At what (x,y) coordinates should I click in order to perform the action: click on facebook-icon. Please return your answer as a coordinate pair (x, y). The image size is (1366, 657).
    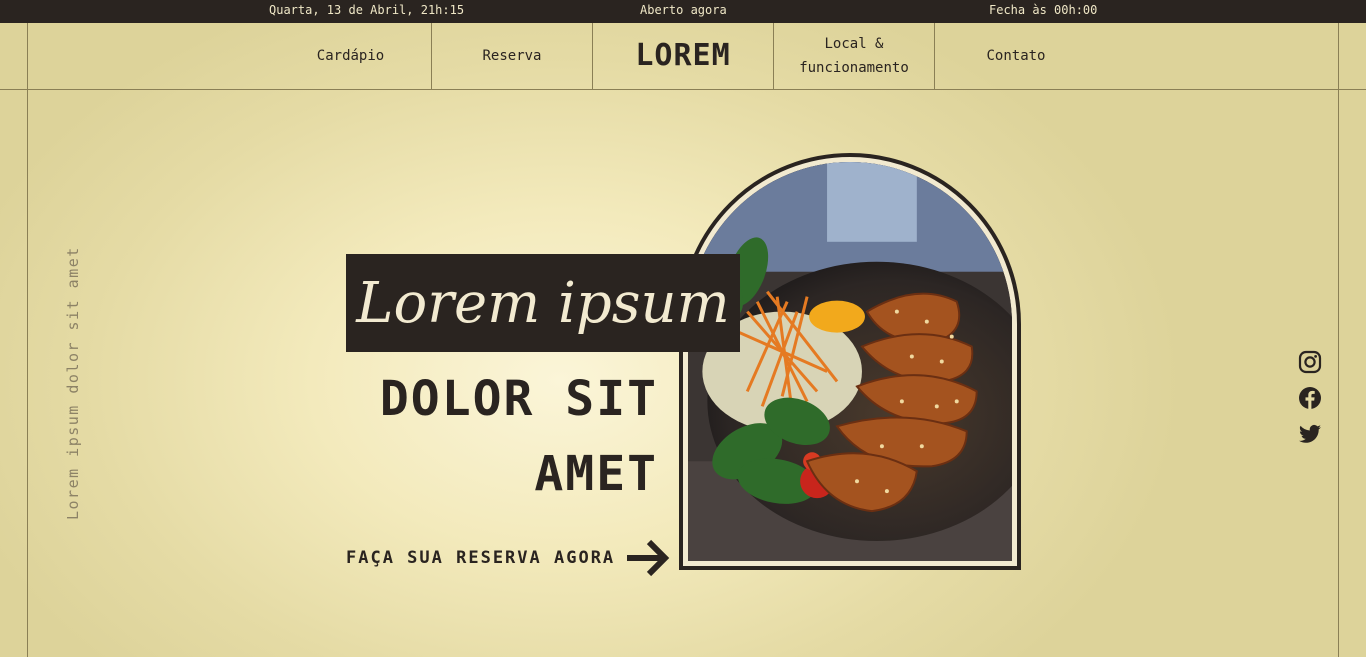
    Looking at the image, I should click on (1310, 397).